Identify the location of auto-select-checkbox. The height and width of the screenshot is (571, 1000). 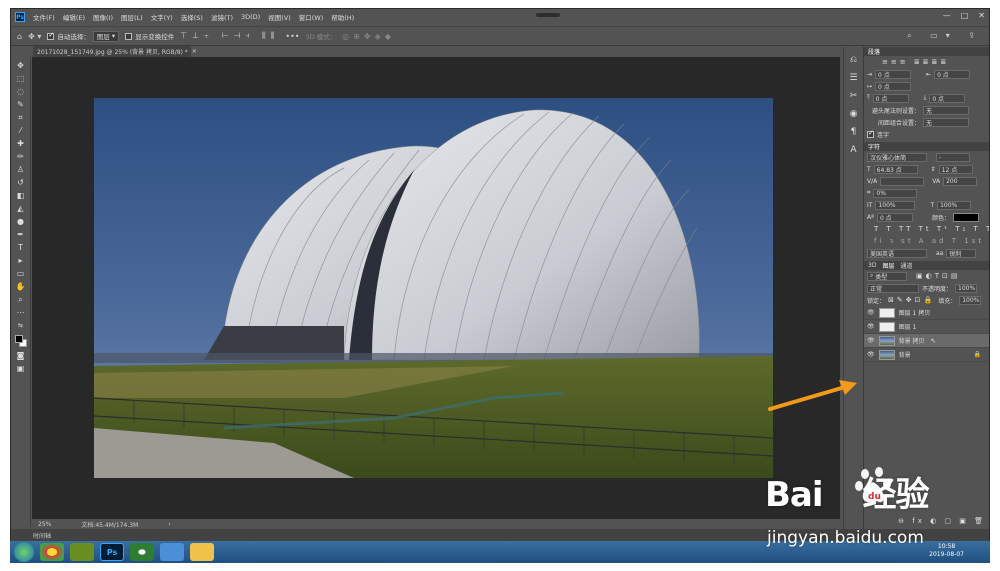
(51, 35).